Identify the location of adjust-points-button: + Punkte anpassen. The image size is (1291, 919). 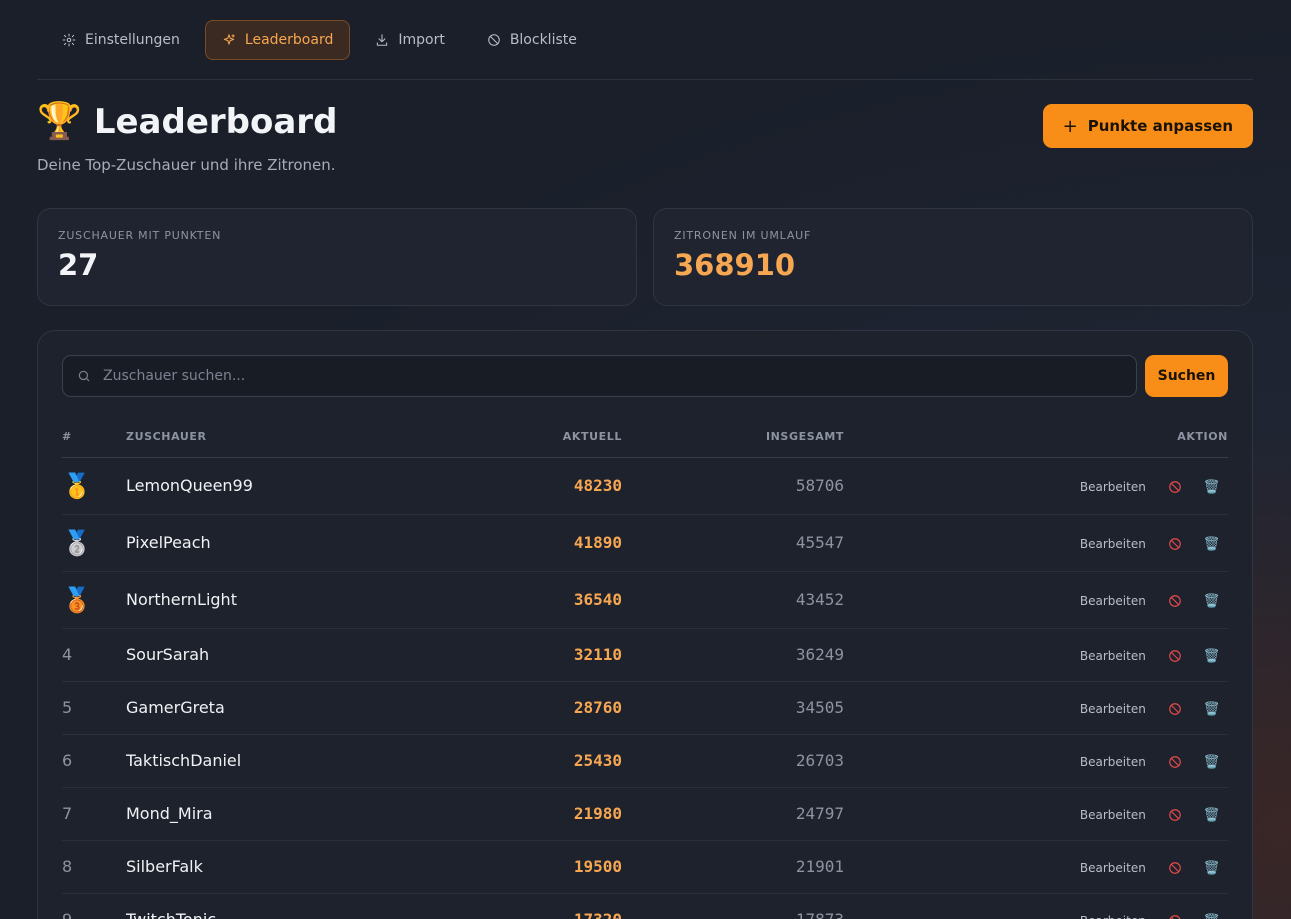
(1147, 126).